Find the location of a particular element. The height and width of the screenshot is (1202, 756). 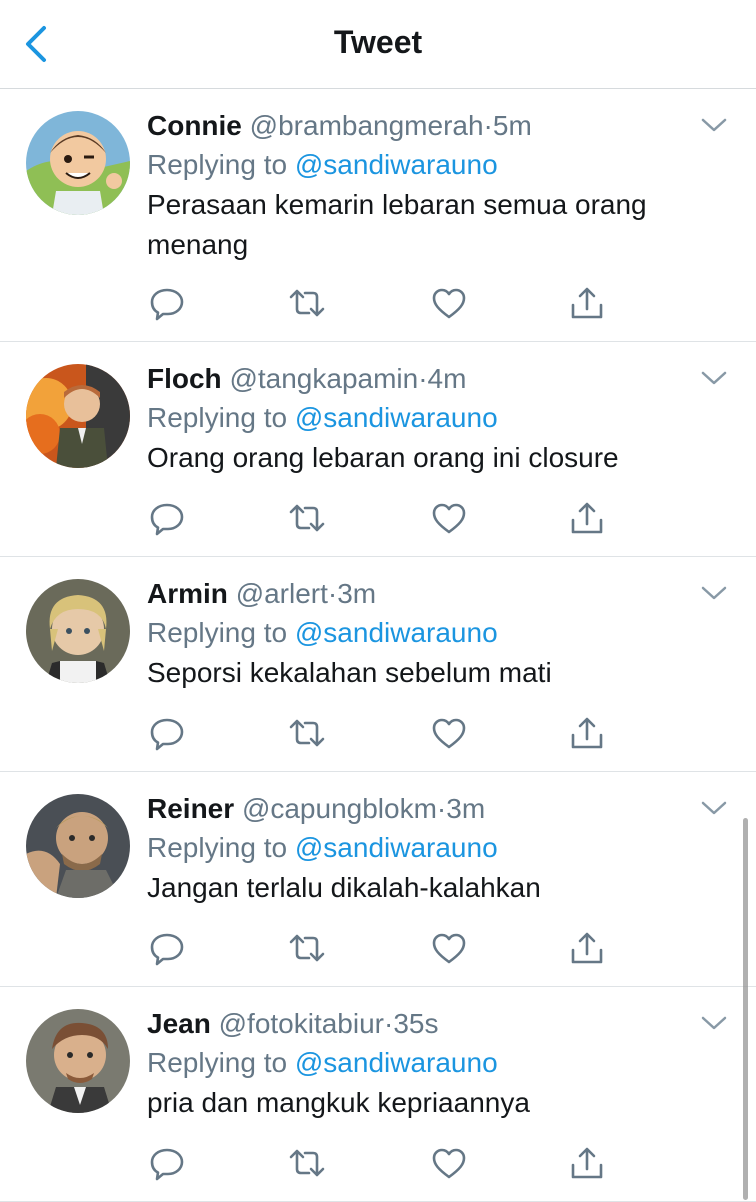

display-name: Connie is located at coordinates (194, 125).